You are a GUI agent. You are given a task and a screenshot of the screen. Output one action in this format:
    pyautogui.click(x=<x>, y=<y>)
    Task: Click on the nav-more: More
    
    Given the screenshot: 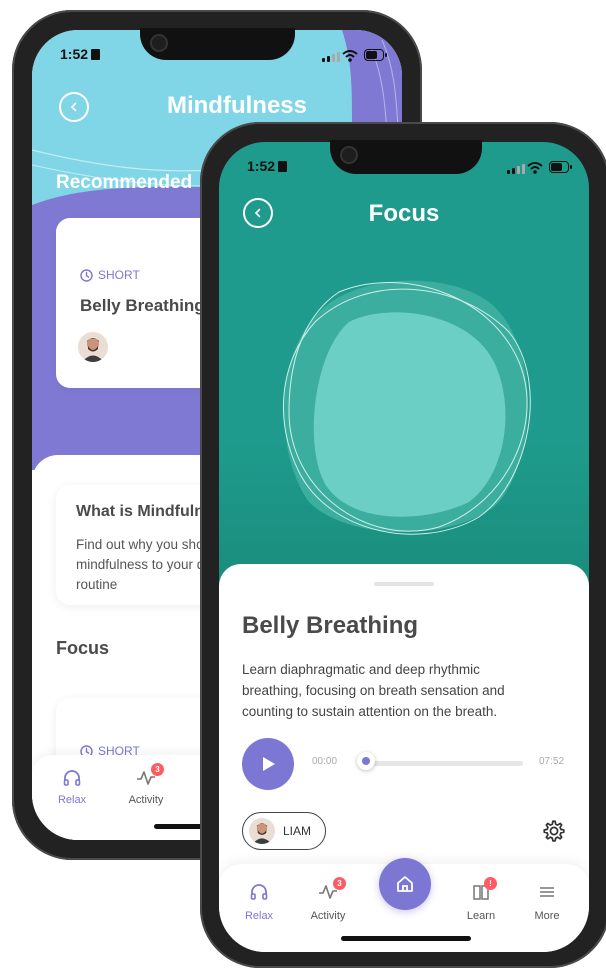 What is the action you would take?
    pyautogui.click(x=547, y=902)
    